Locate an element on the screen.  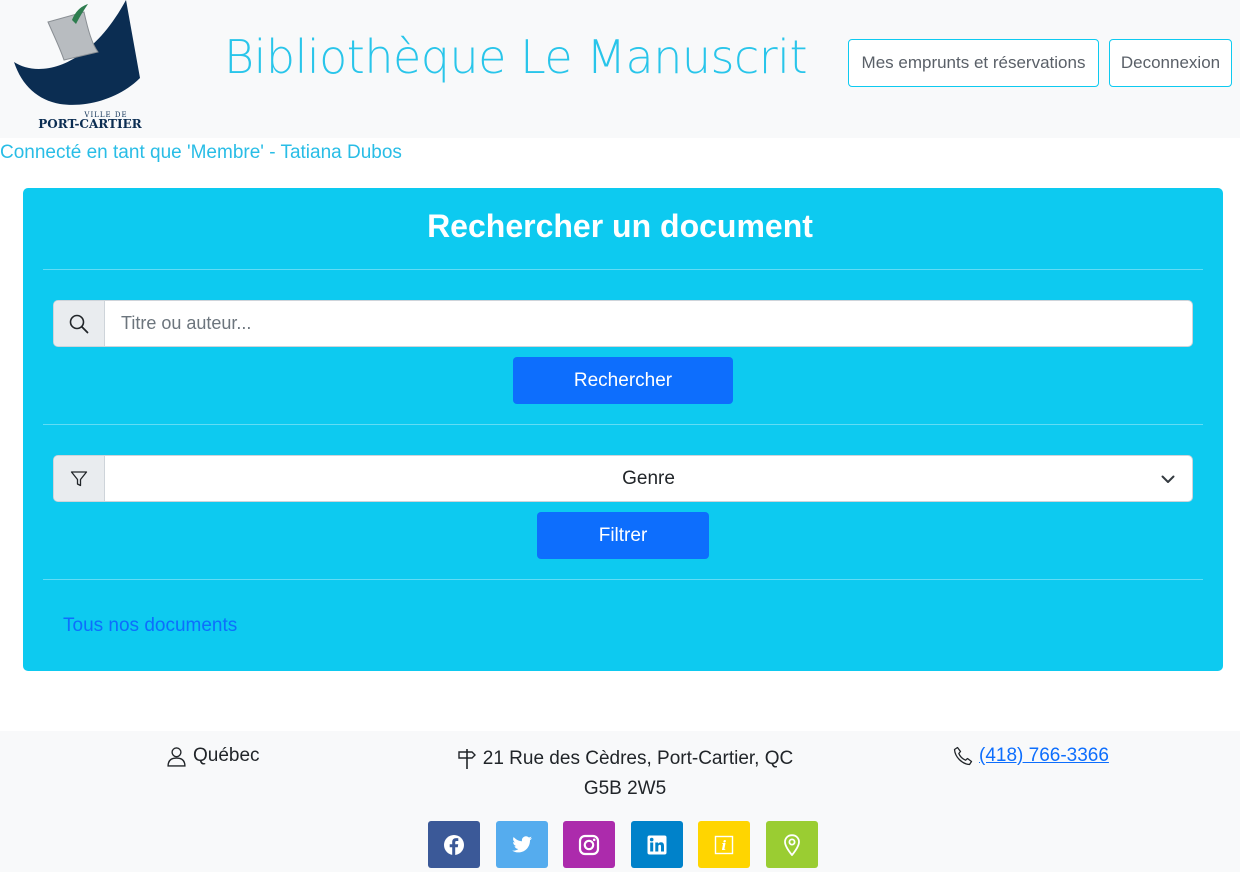
linkedin-button is located at coordinates (657, 844).